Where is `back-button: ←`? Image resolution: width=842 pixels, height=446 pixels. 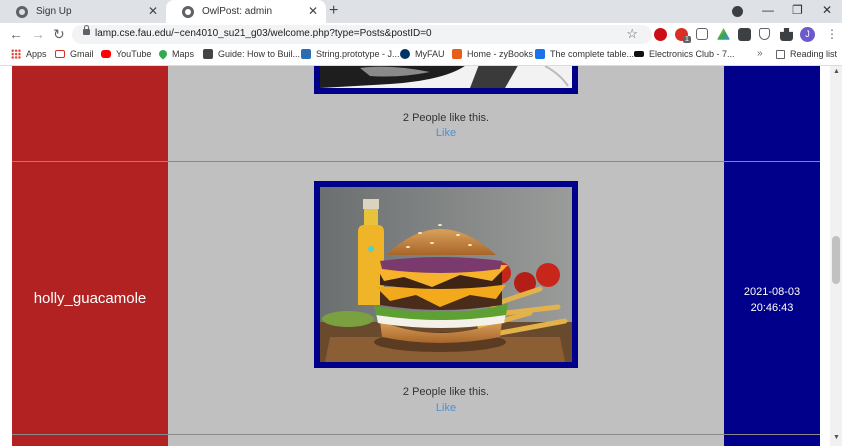
back-button: ← is located at coordinates (16, 34).